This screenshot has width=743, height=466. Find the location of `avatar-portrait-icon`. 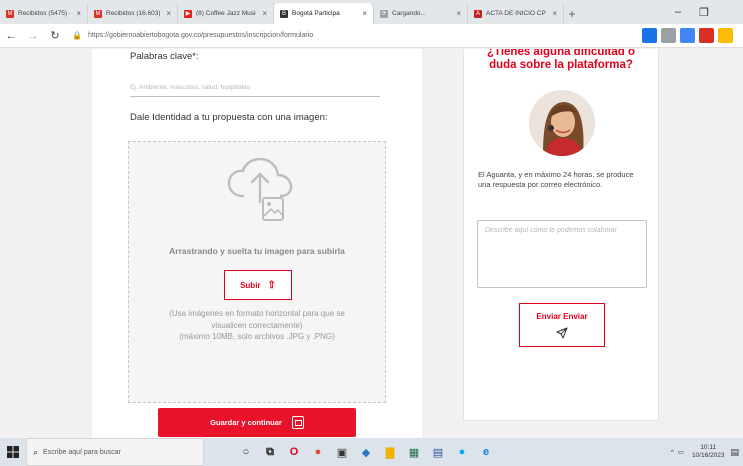

avatar-portrait-icon is located at coordinates (562, 123).